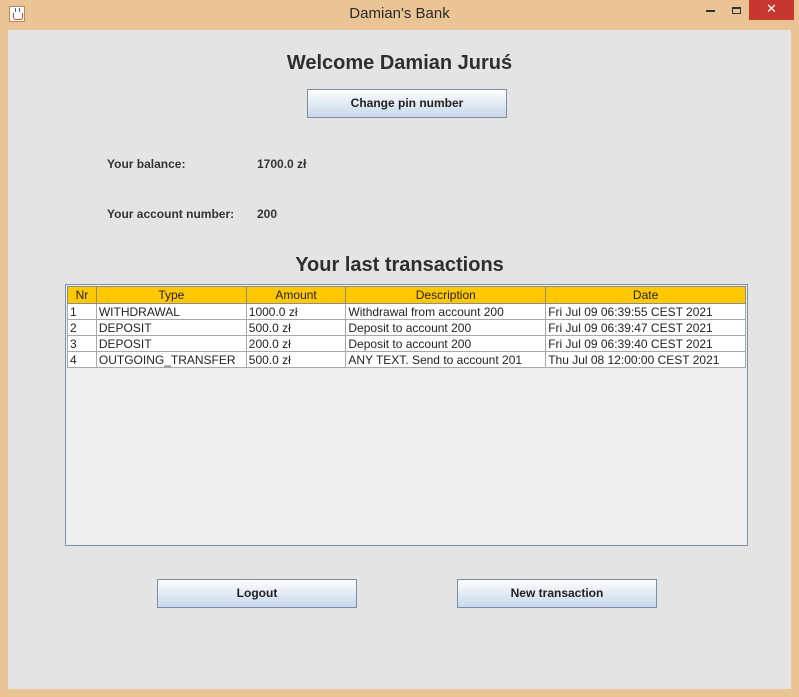 The width and height of the screenshot is (799, 697). Describe the element at coordinates (296, 295) in the screenshot. I see `column-header-amount: Amount` at that location.